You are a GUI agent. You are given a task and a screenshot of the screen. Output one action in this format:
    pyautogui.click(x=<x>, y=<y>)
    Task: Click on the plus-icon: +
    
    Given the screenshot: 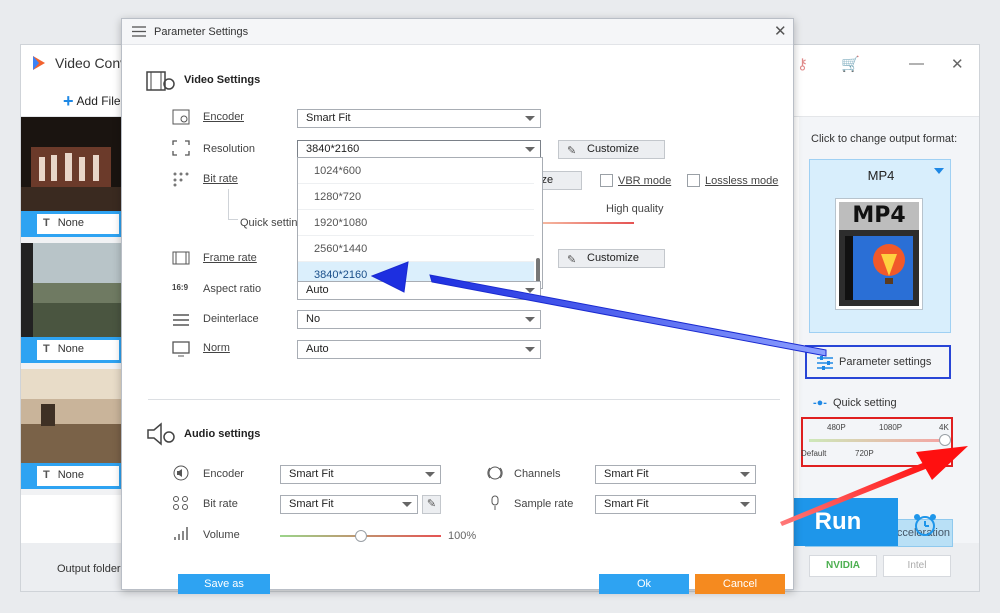 What is the action you would take?
    pyautogui.click(x=68, y=101)
    